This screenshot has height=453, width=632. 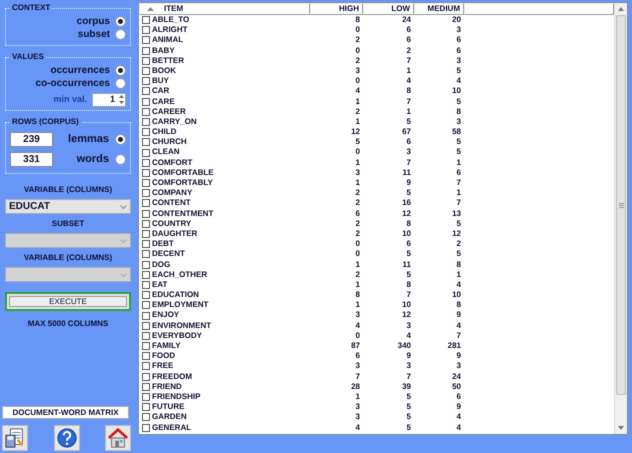 I want to click on table-cell-text: 87, so click(x=355, y=346).